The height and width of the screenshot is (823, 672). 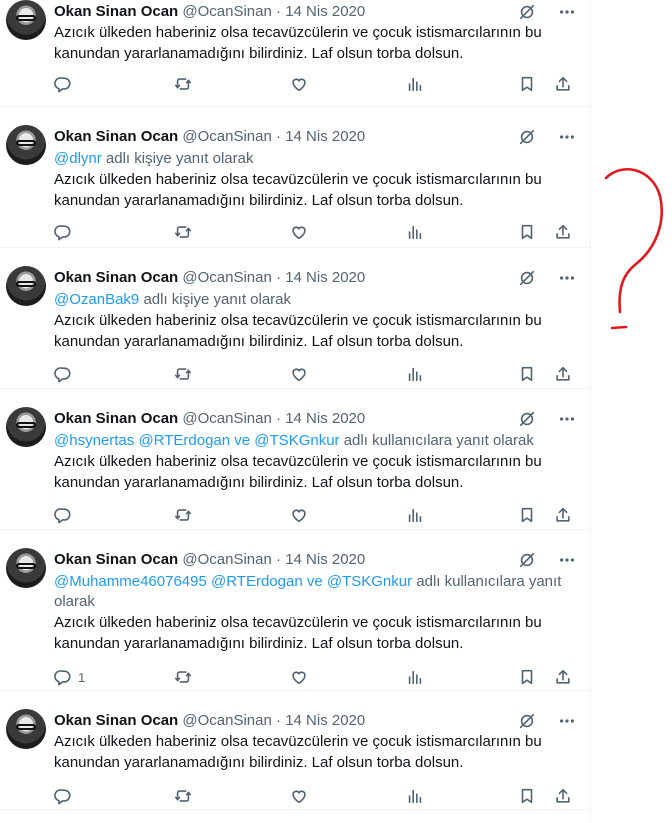 I want to click on tweet-top-actions, so click(x=547, y=12).